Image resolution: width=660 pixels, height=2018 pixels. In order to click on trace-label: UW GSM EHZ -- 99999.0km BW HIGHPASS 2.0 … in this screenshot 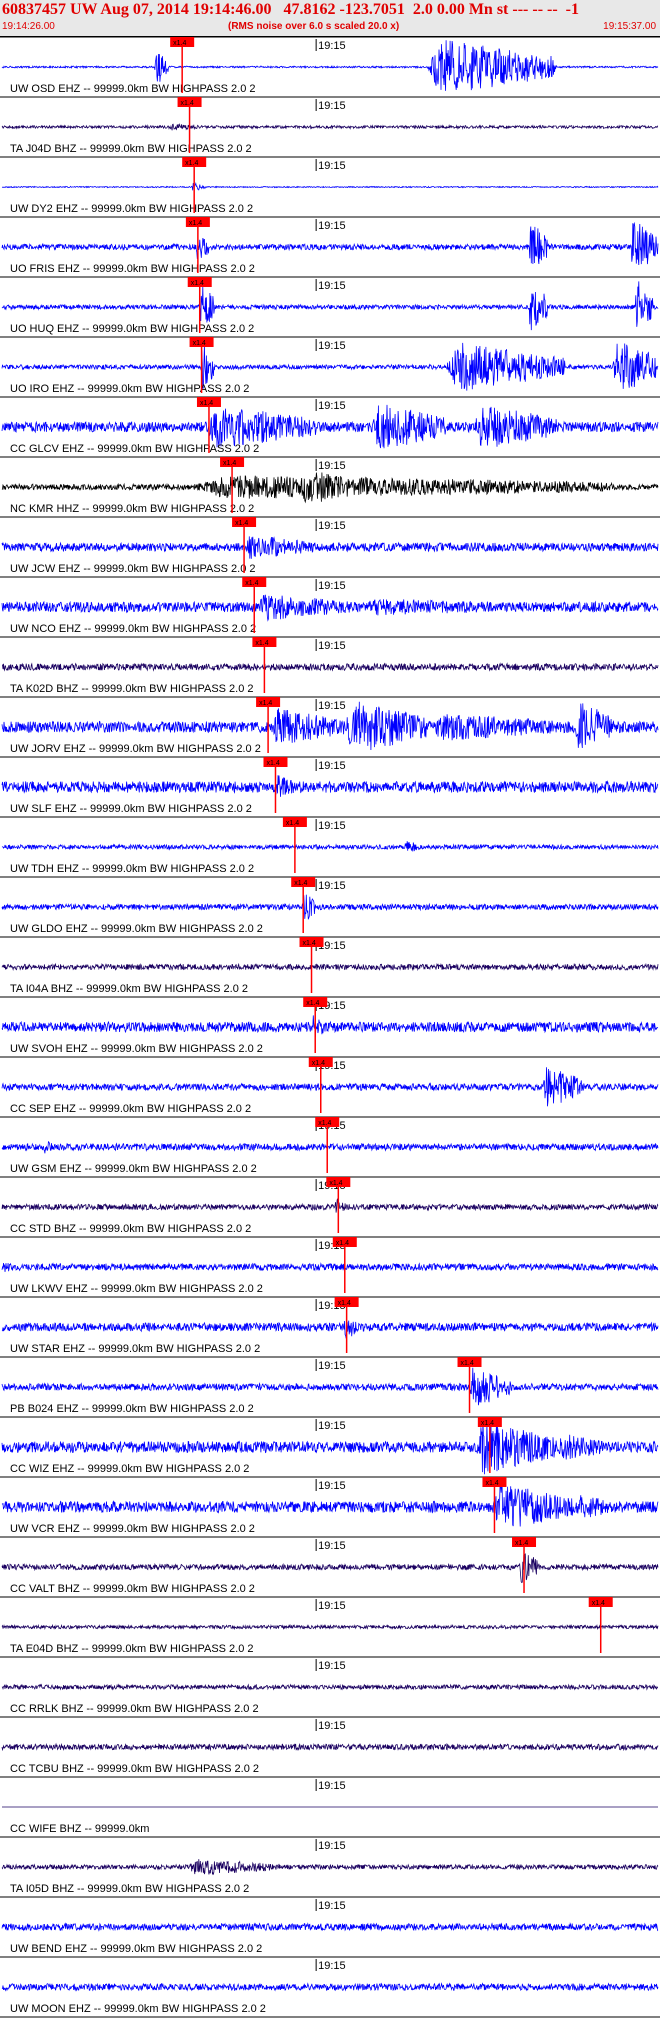, I will do `click(133, 1169)`.